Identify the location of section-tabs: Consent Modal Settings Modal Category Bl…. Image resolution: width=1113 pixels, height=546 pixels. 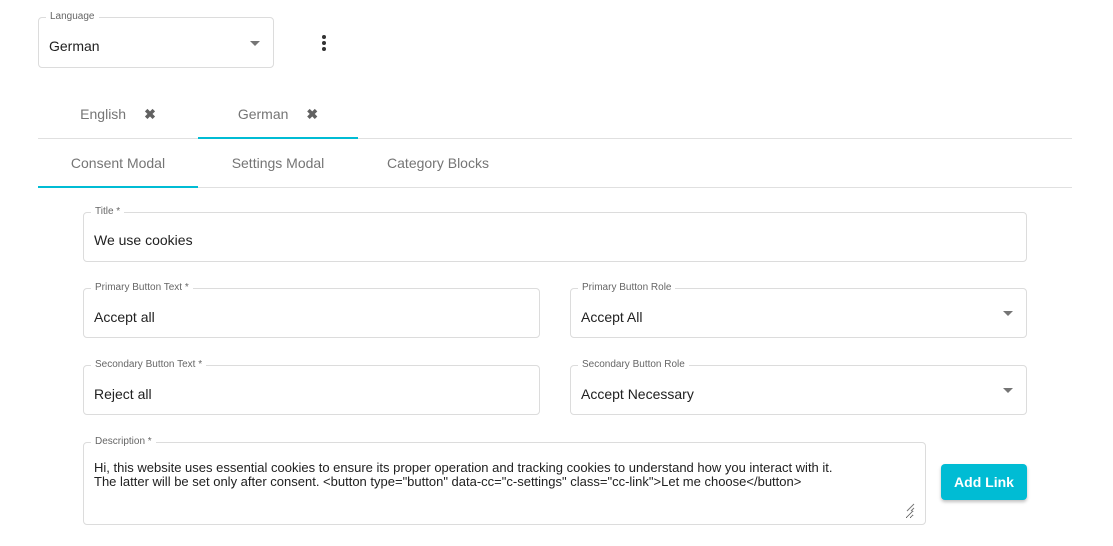
(555, 163).